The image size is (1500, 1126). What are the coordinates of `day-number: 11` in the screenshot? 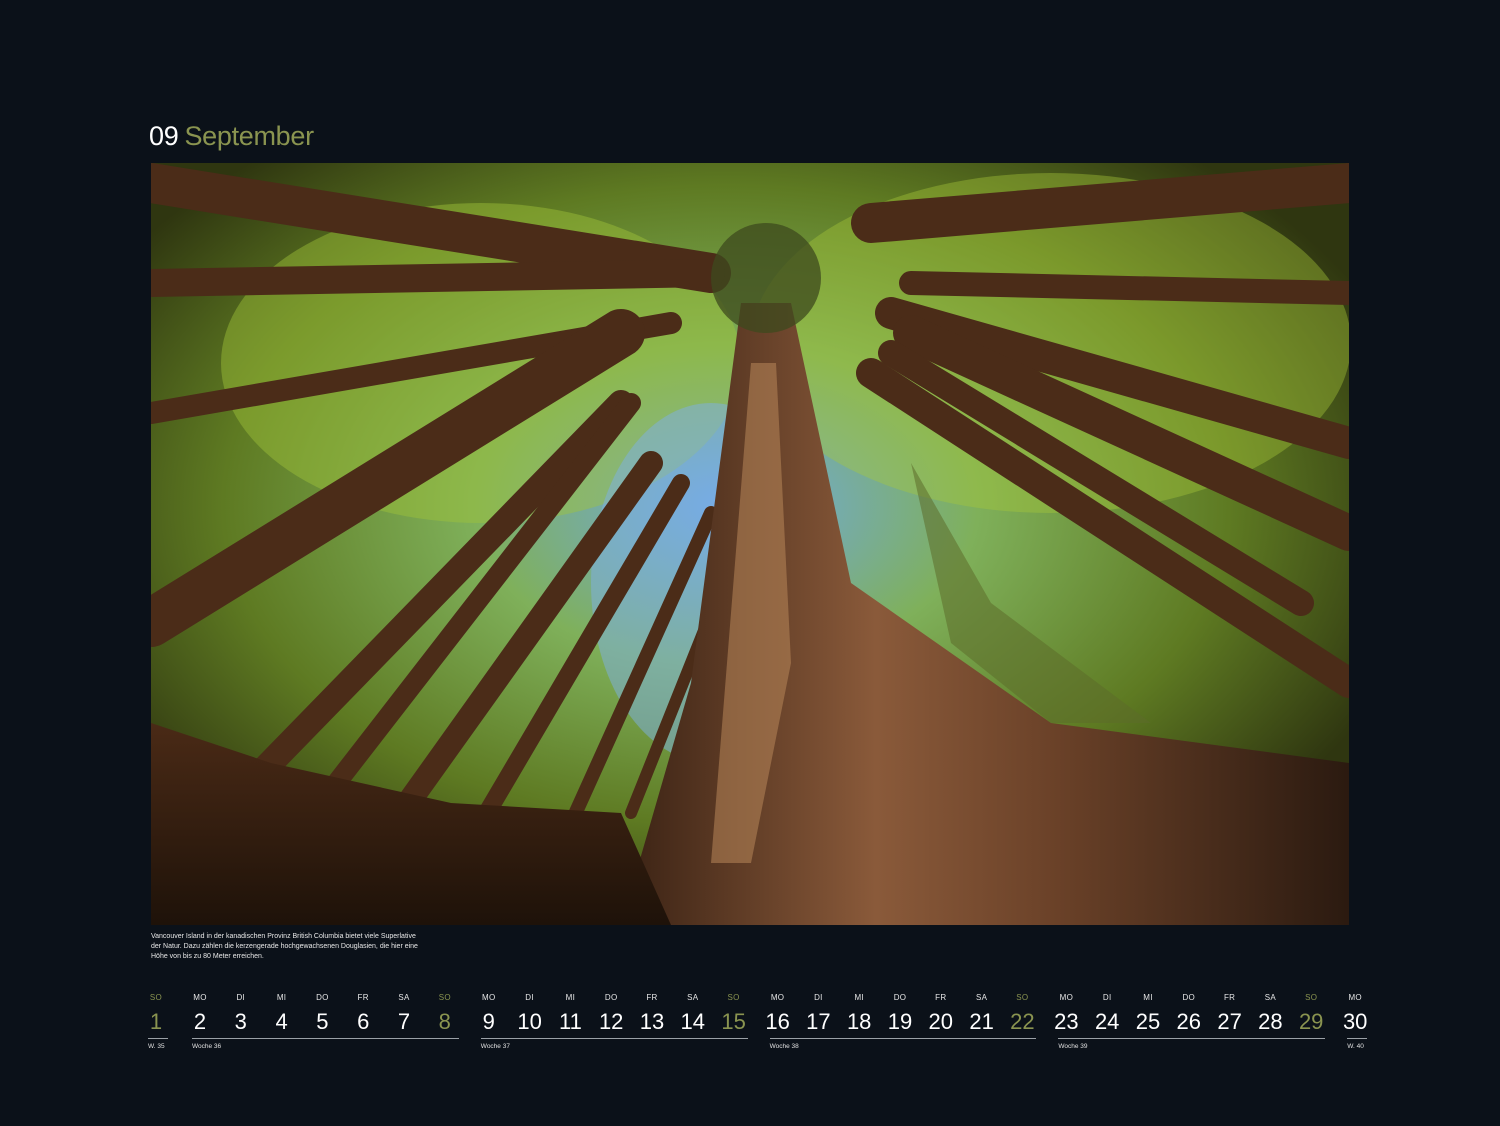 It's located at (570, 1021).